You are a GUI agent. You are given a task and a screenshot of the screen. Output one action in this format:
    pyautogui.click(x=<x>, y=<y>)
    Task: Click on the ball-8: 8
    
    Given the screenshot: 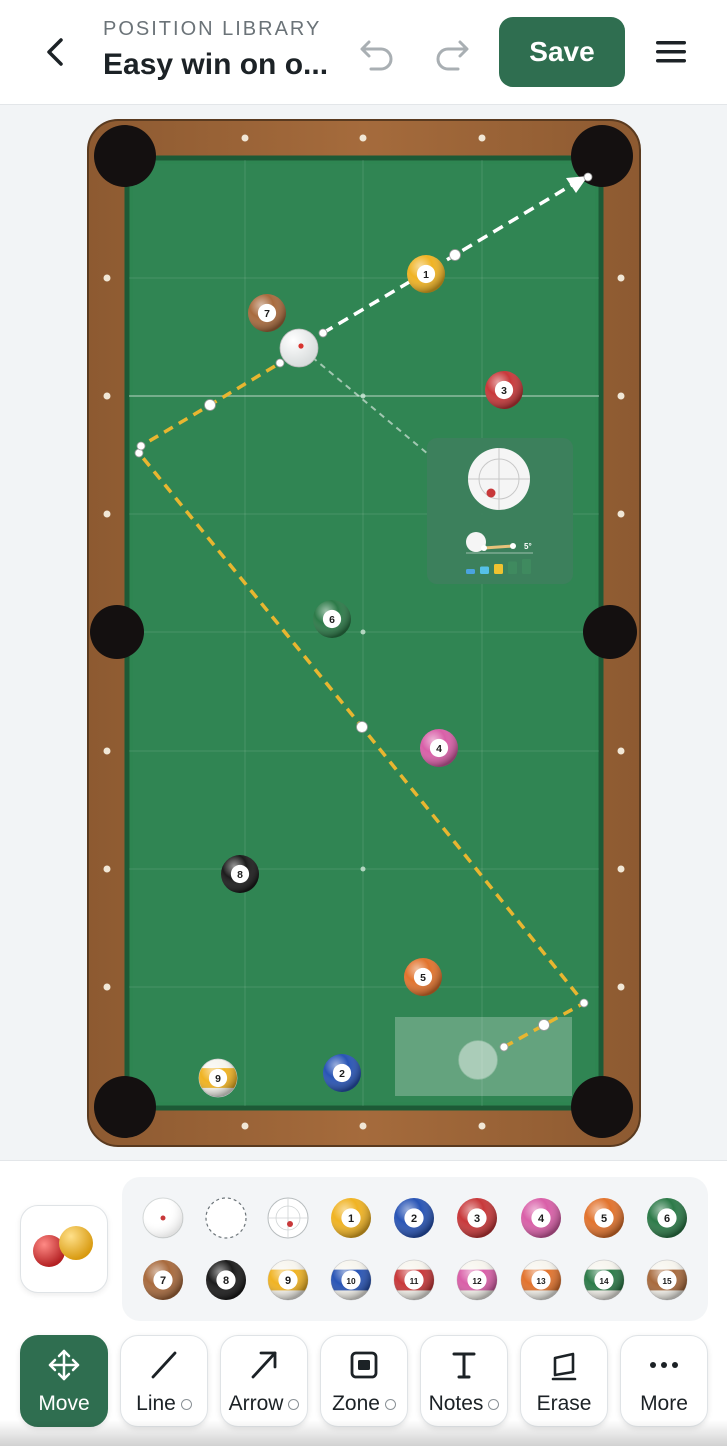 What is the action you would take?
    pyautogui.click(x=240, y=874)
    